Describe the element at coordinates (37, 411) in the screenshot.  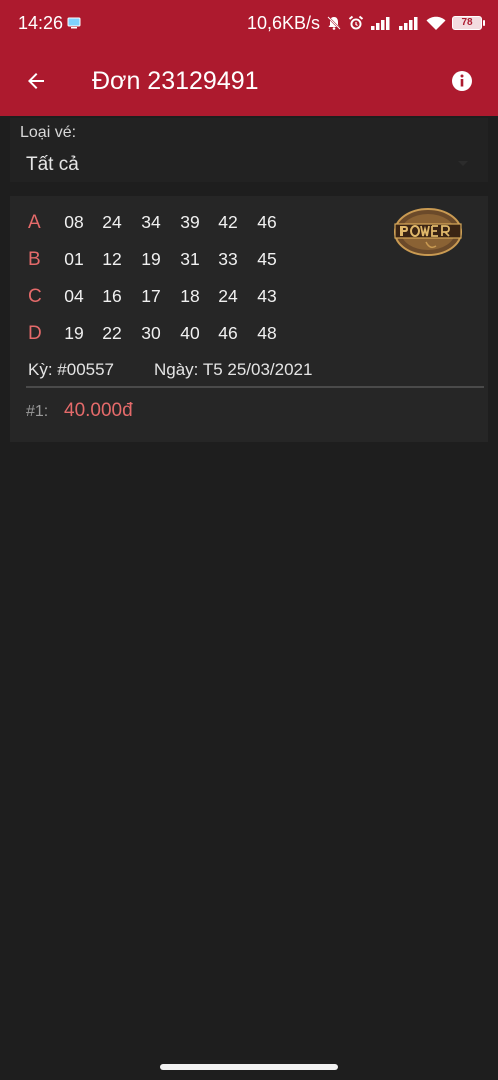
I see `price-index: #1:` at that location.